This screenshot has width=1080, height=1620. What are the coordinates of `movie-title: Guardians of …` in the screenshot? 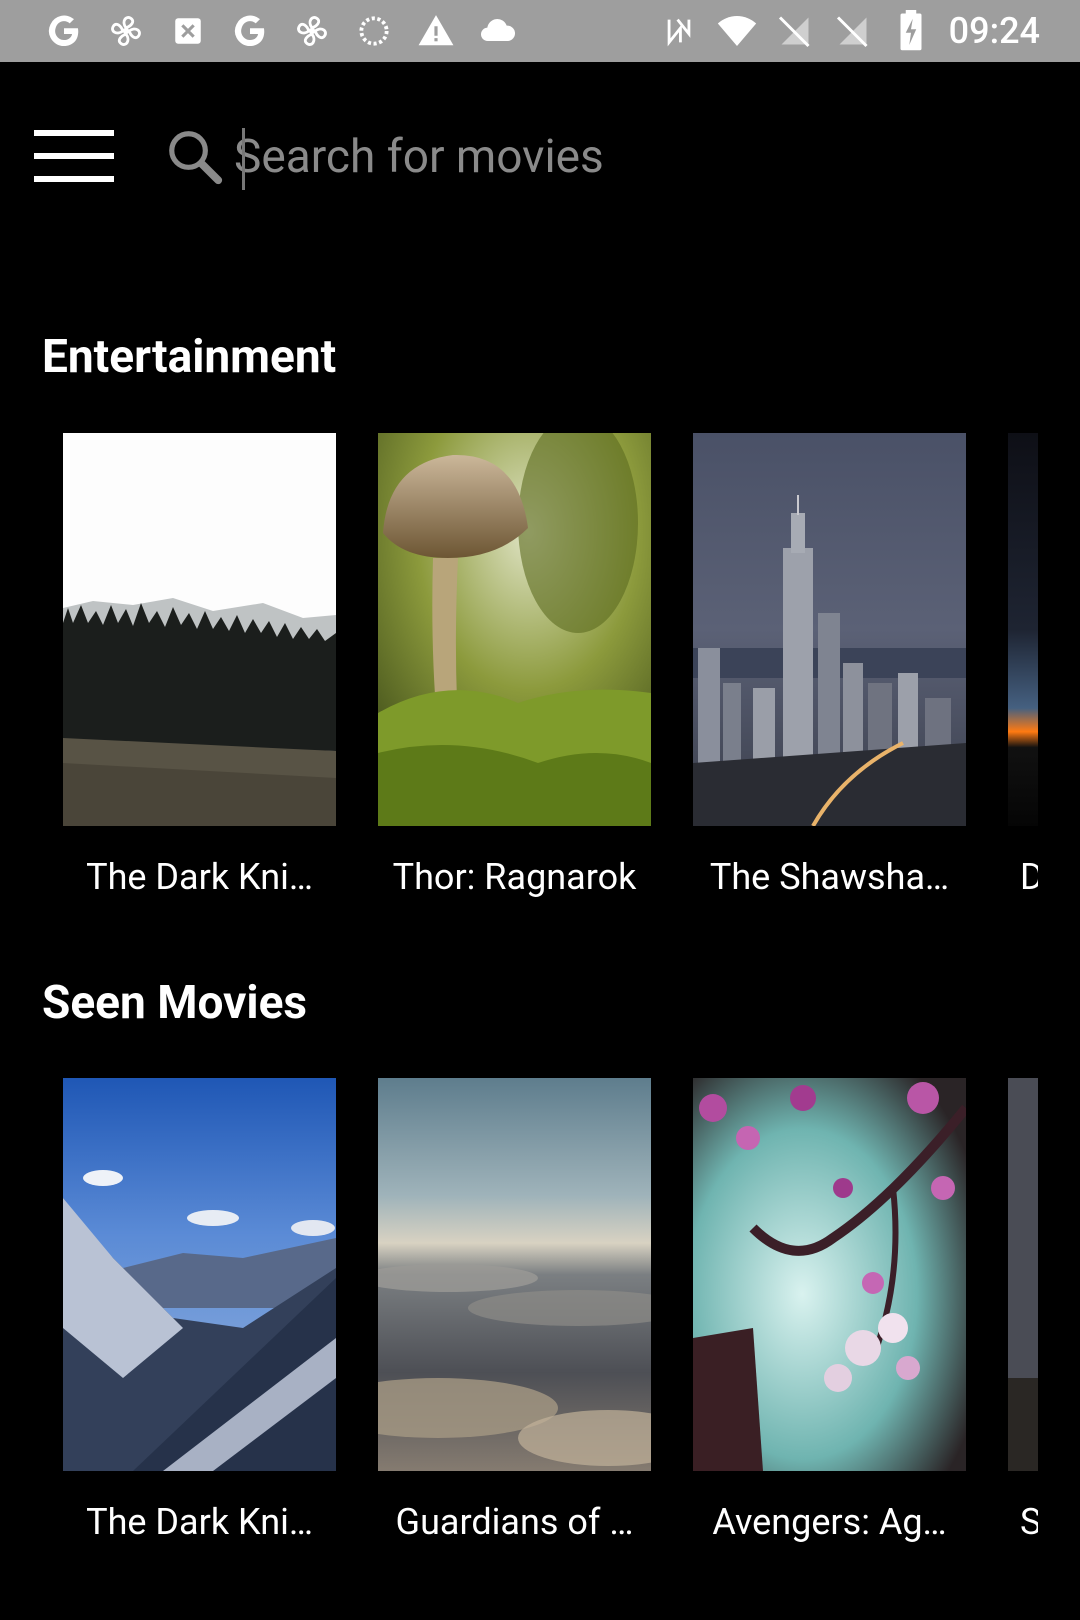 It's located at (514, 1522).